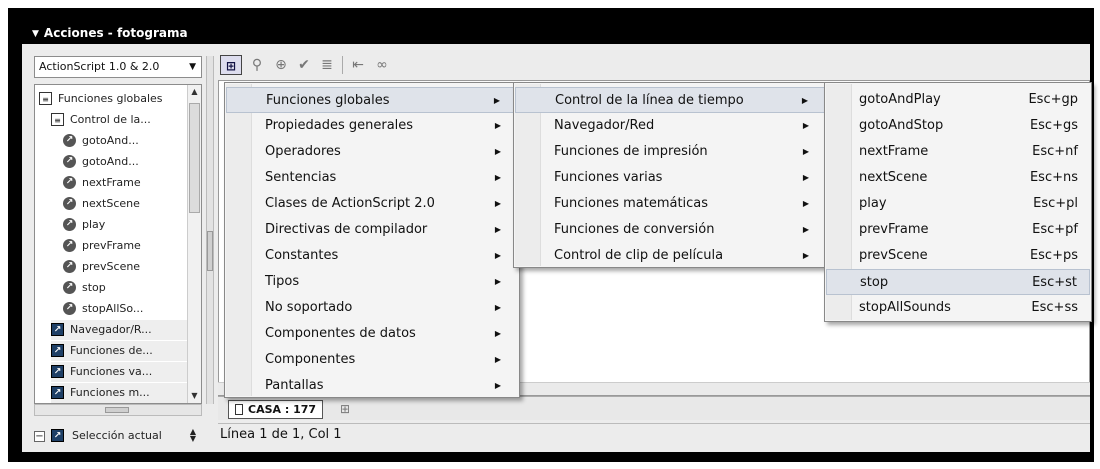 Image resolution: width=1100 pixels, height=469 pixels. Describe the element at coordinates (194, 396) in the screenshot. I see `scroll-down-icon: ▼` at that location.